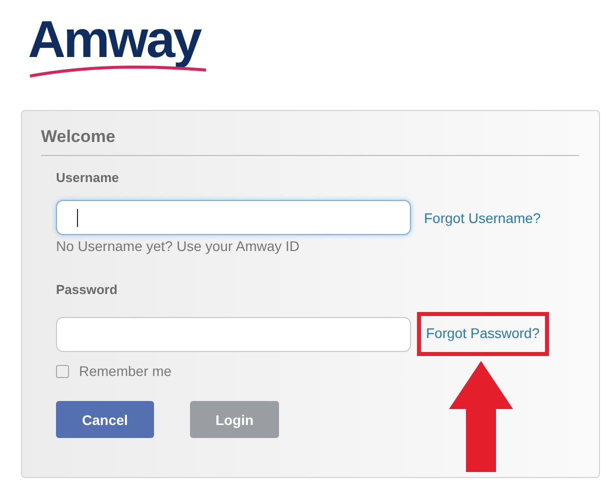 The image size is (611, 491). I want to click on logo-wordmark: Amway, so click(115, 40).